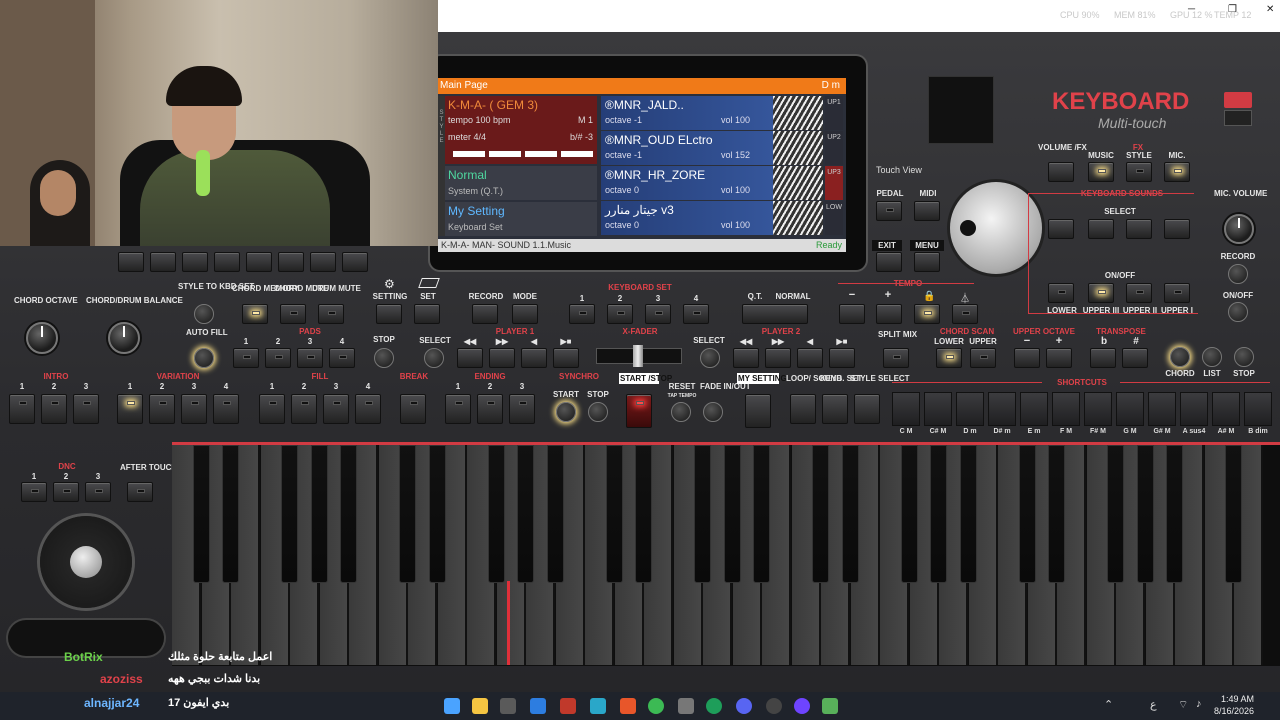  What do you see at coordinates (1103, 358) in the screenshot?
I see `transpose-flat-button` at bounding box center [1103, 358].